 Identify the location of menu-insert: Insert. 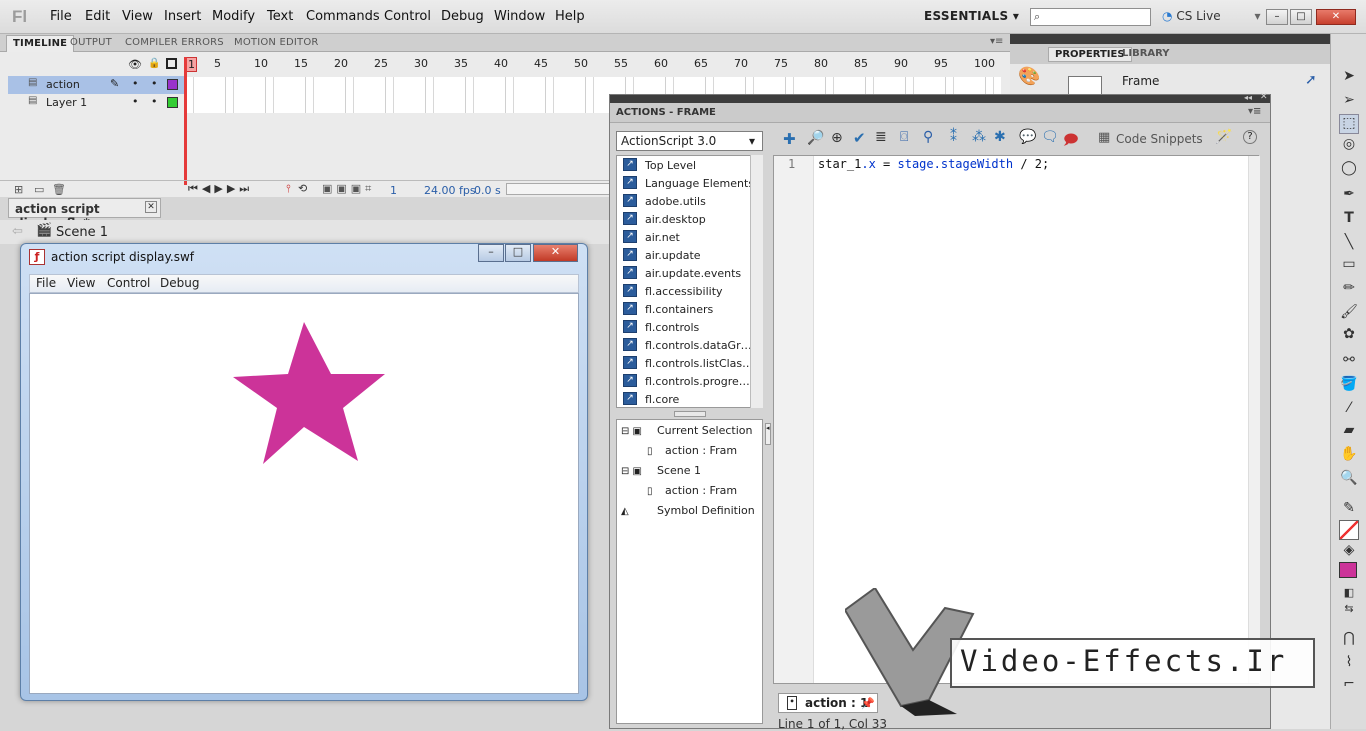
(182, 16).